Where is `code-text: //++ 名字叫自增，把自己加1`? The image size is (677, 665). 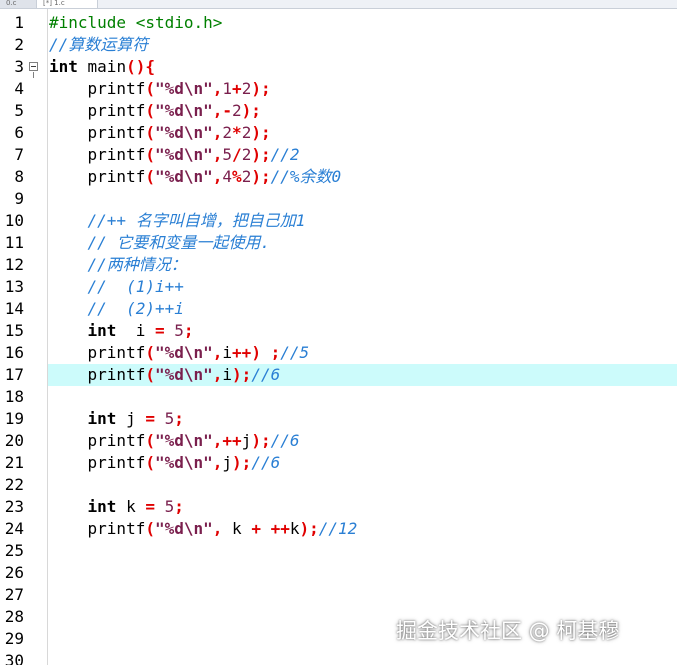 code-text: //++ 名字叫自增，把自己加1 is located at coordinates (177, 221).